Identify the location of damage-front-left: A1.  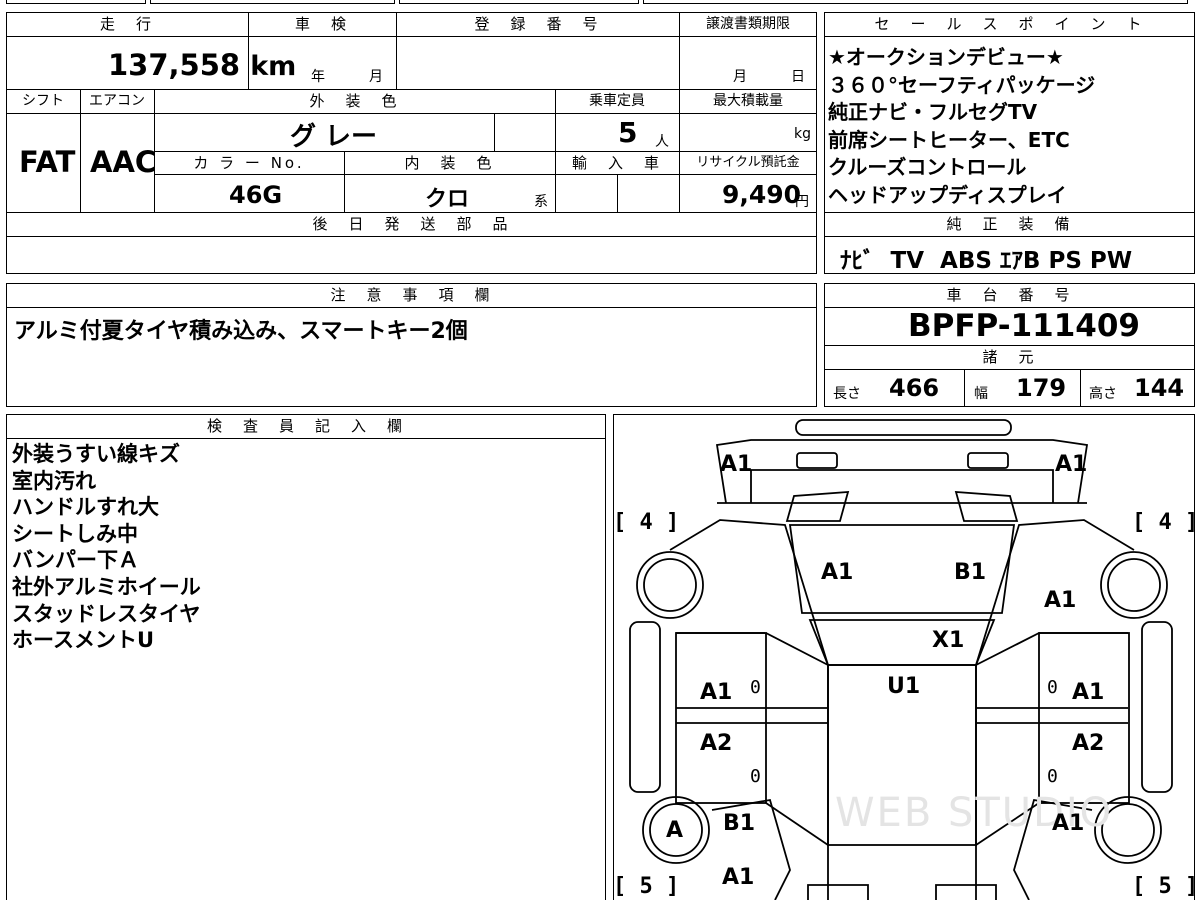
(736, 464).